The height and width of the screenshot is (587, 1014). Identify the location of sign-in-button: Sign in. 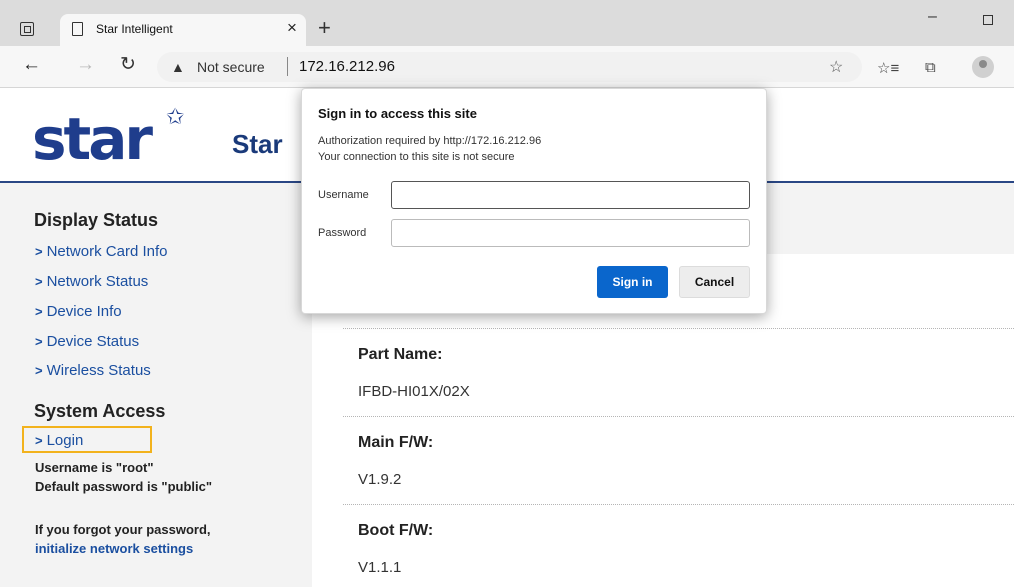
(632, 282).